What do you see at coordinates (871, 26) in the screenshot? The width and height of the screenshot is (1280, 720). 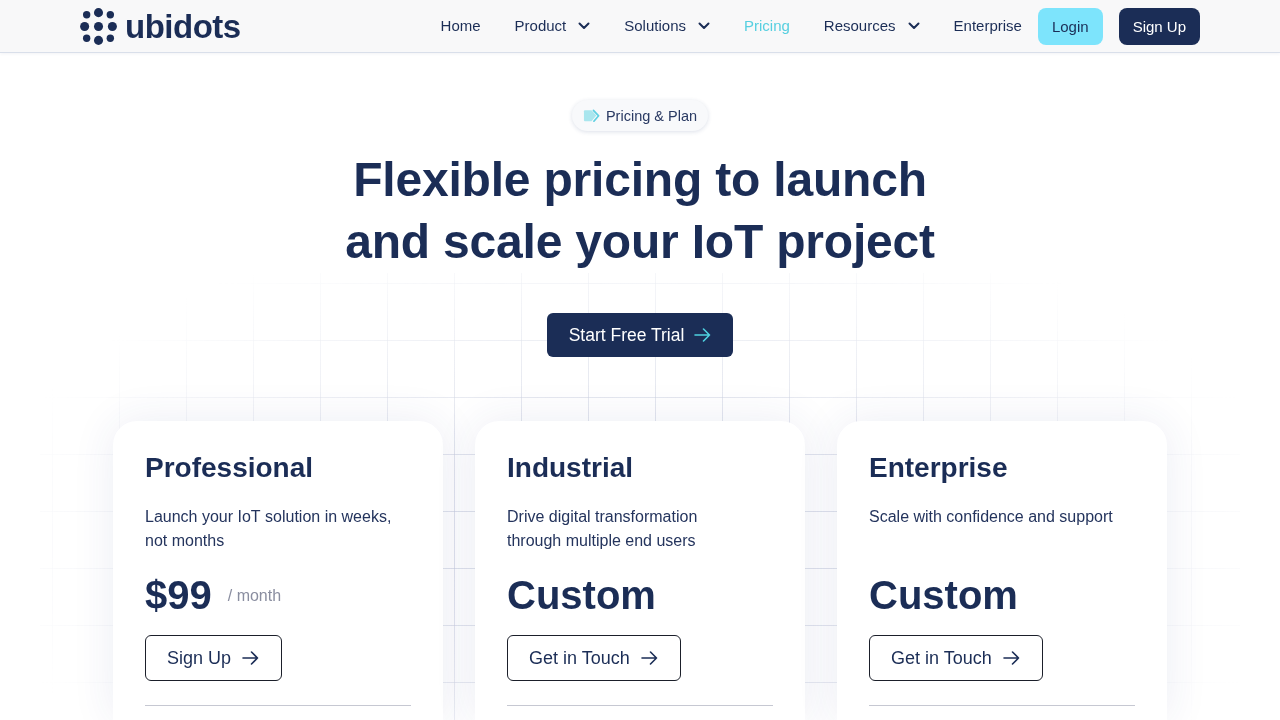 I see `nav-link: Resources` at bounding box center [871, 26].